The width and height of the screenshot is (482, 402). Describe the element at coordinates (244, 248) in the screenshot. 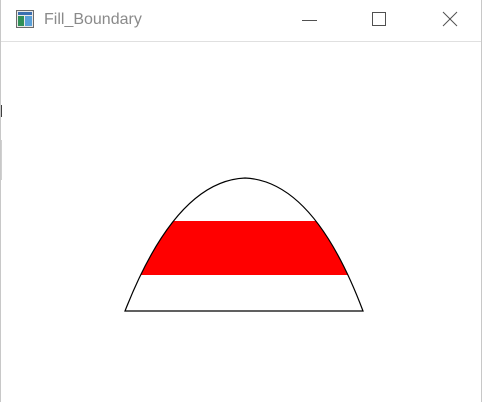

I see `red-fill-band` at that location.